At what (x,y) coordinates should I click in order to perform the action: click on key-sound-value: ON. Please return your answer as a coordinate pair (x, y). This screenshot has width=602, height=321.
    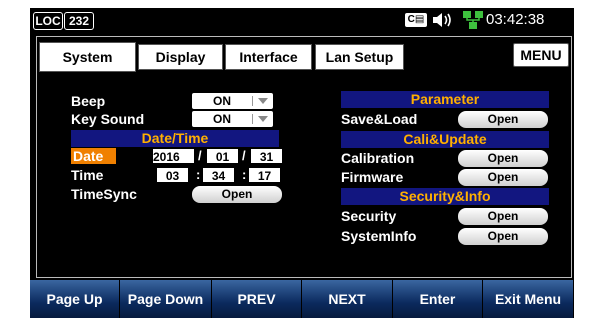
    Looking at the image, I should click on (222, 119).